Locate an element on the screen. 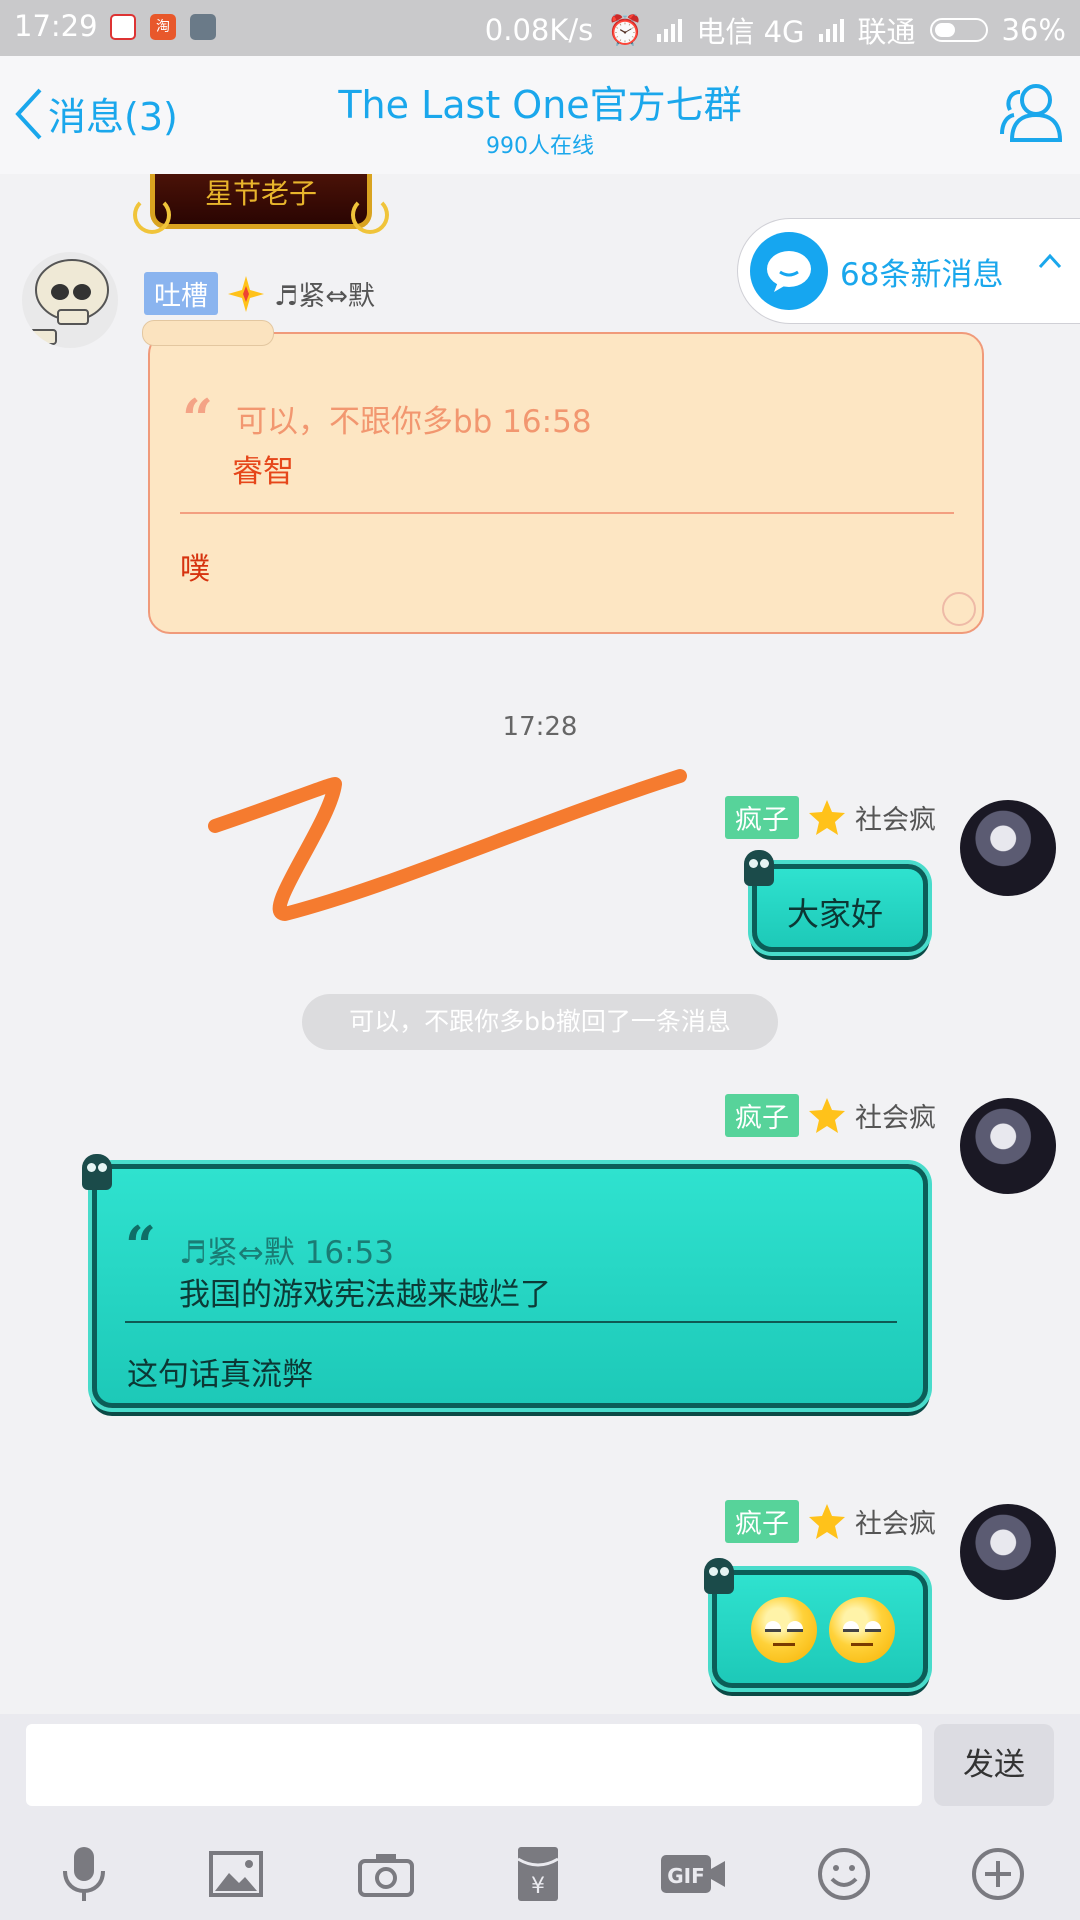  status-bar: 17:29 淘 0.08K/s ⏰ 电信 4G 联通 36% is located at coordinates (540, 28).